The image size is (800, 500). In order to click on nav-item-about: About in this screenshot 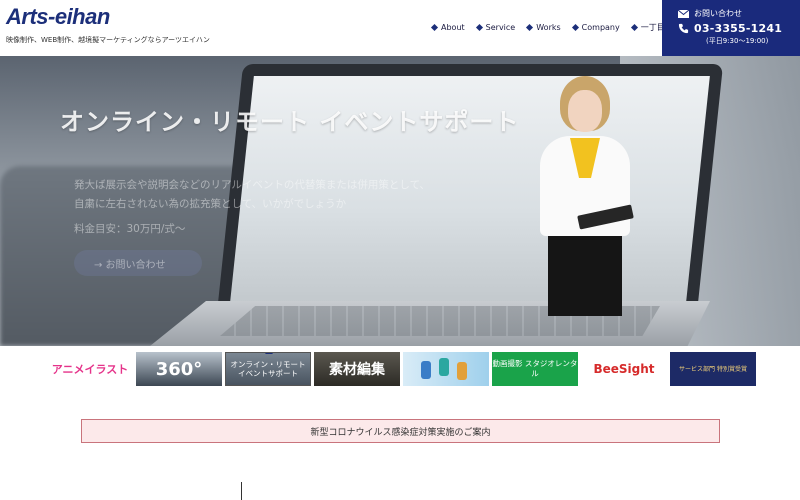, I will do `click(447, 27)`.